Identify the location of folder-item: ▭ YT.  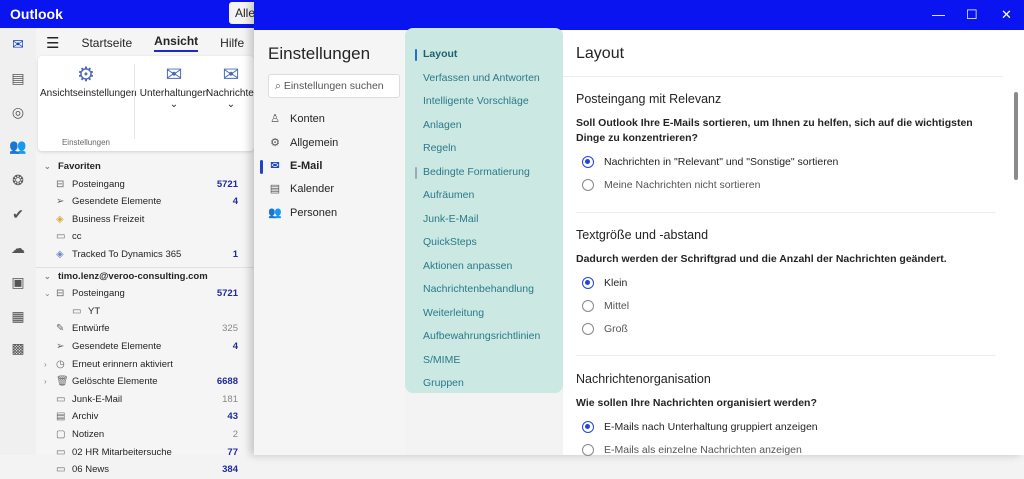
(145, 312).